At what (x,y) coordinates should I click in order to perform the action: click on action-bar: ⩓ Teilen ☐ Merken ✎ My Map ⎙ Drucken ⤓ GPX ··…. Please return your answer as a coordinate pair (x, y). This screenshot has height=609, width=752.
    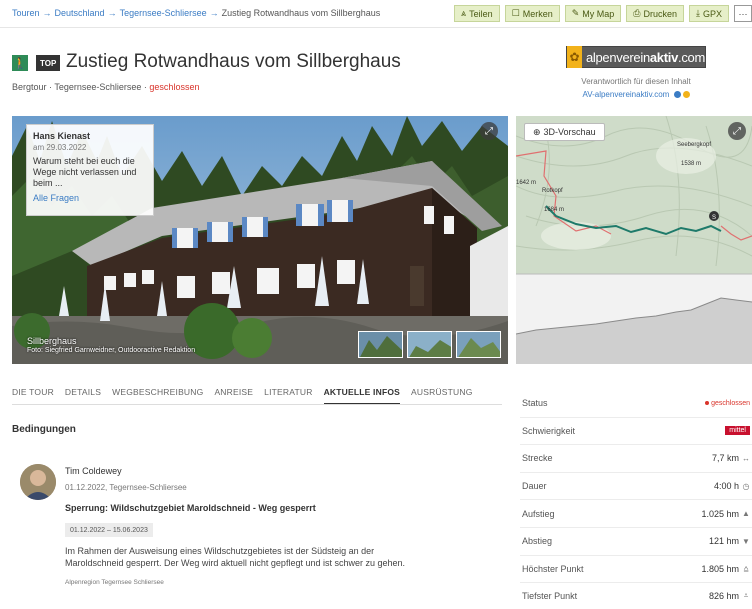
    Looking at the image, I should click on (603, 13).